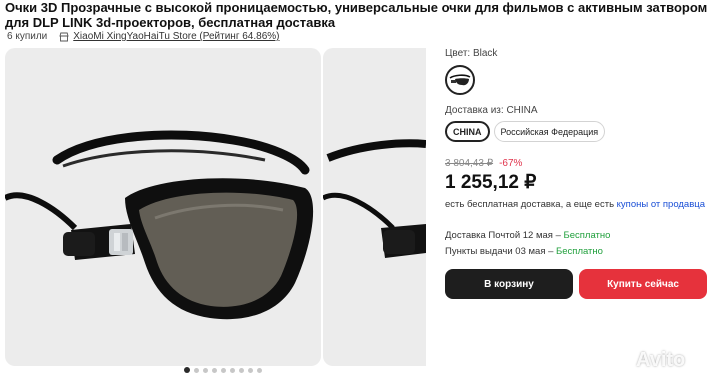 The image size is (720, 387). Describe the element at coordinates (549, 131) in the screenshot. I see `ship-from-russia: Российская Федерация` at that location.